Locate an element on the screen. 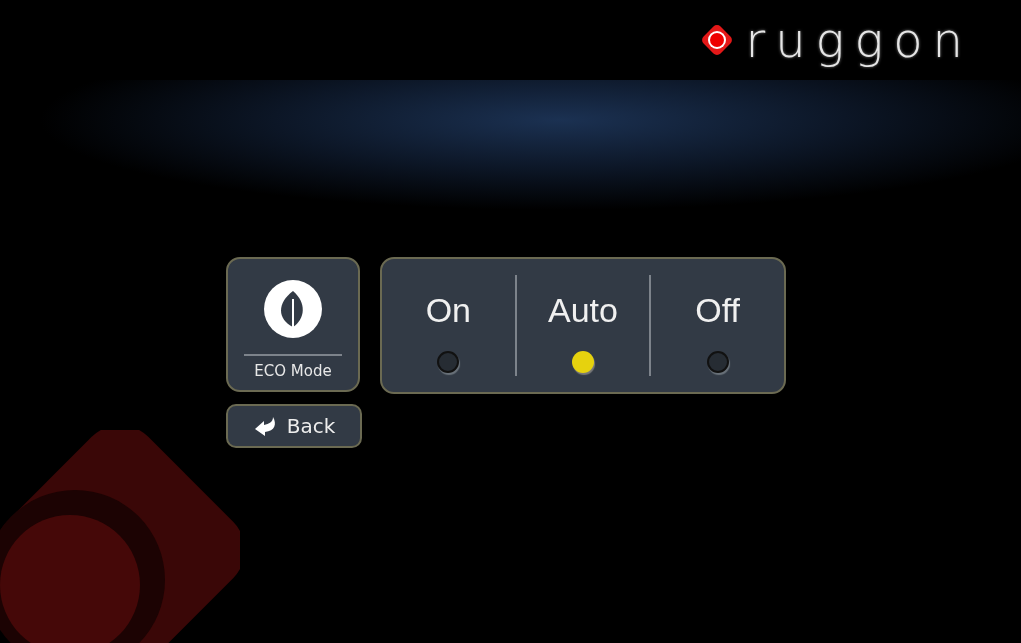  back-button: Back is located at coordinates (294, 426).